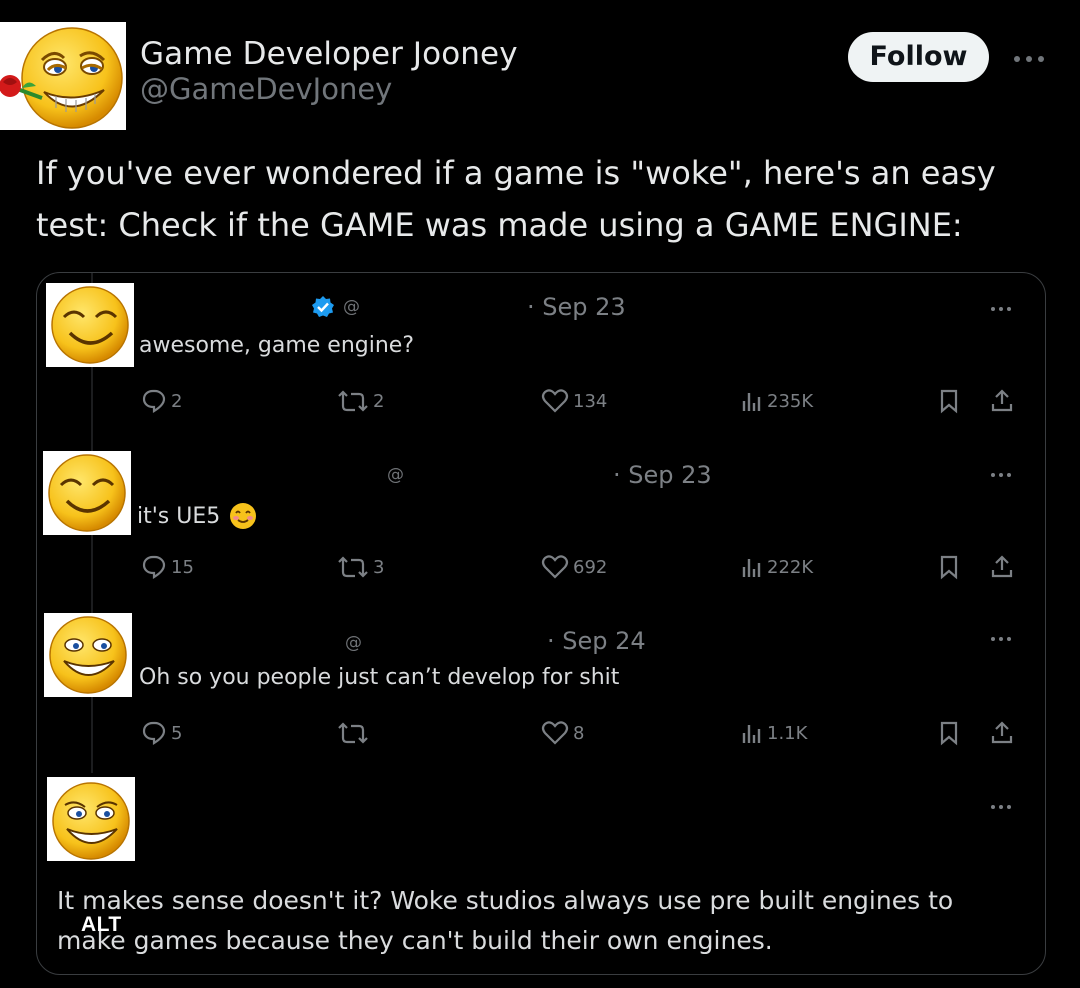  I want to click on reply-button: 15, so click(167, 567).